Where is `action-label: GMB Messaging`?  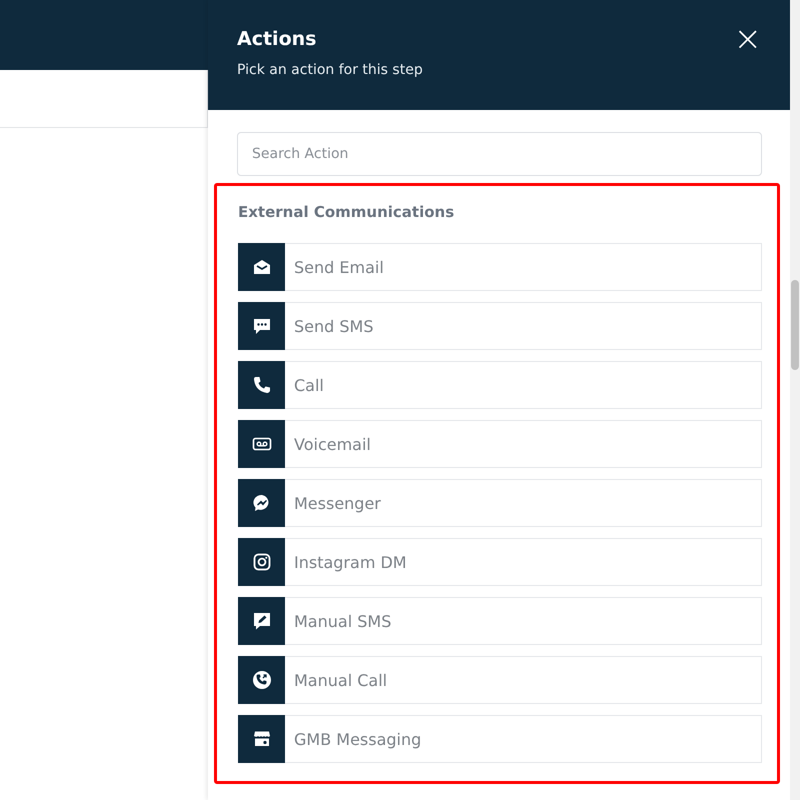
action-label: GMB Messaging is located at coordinates (358, 739).